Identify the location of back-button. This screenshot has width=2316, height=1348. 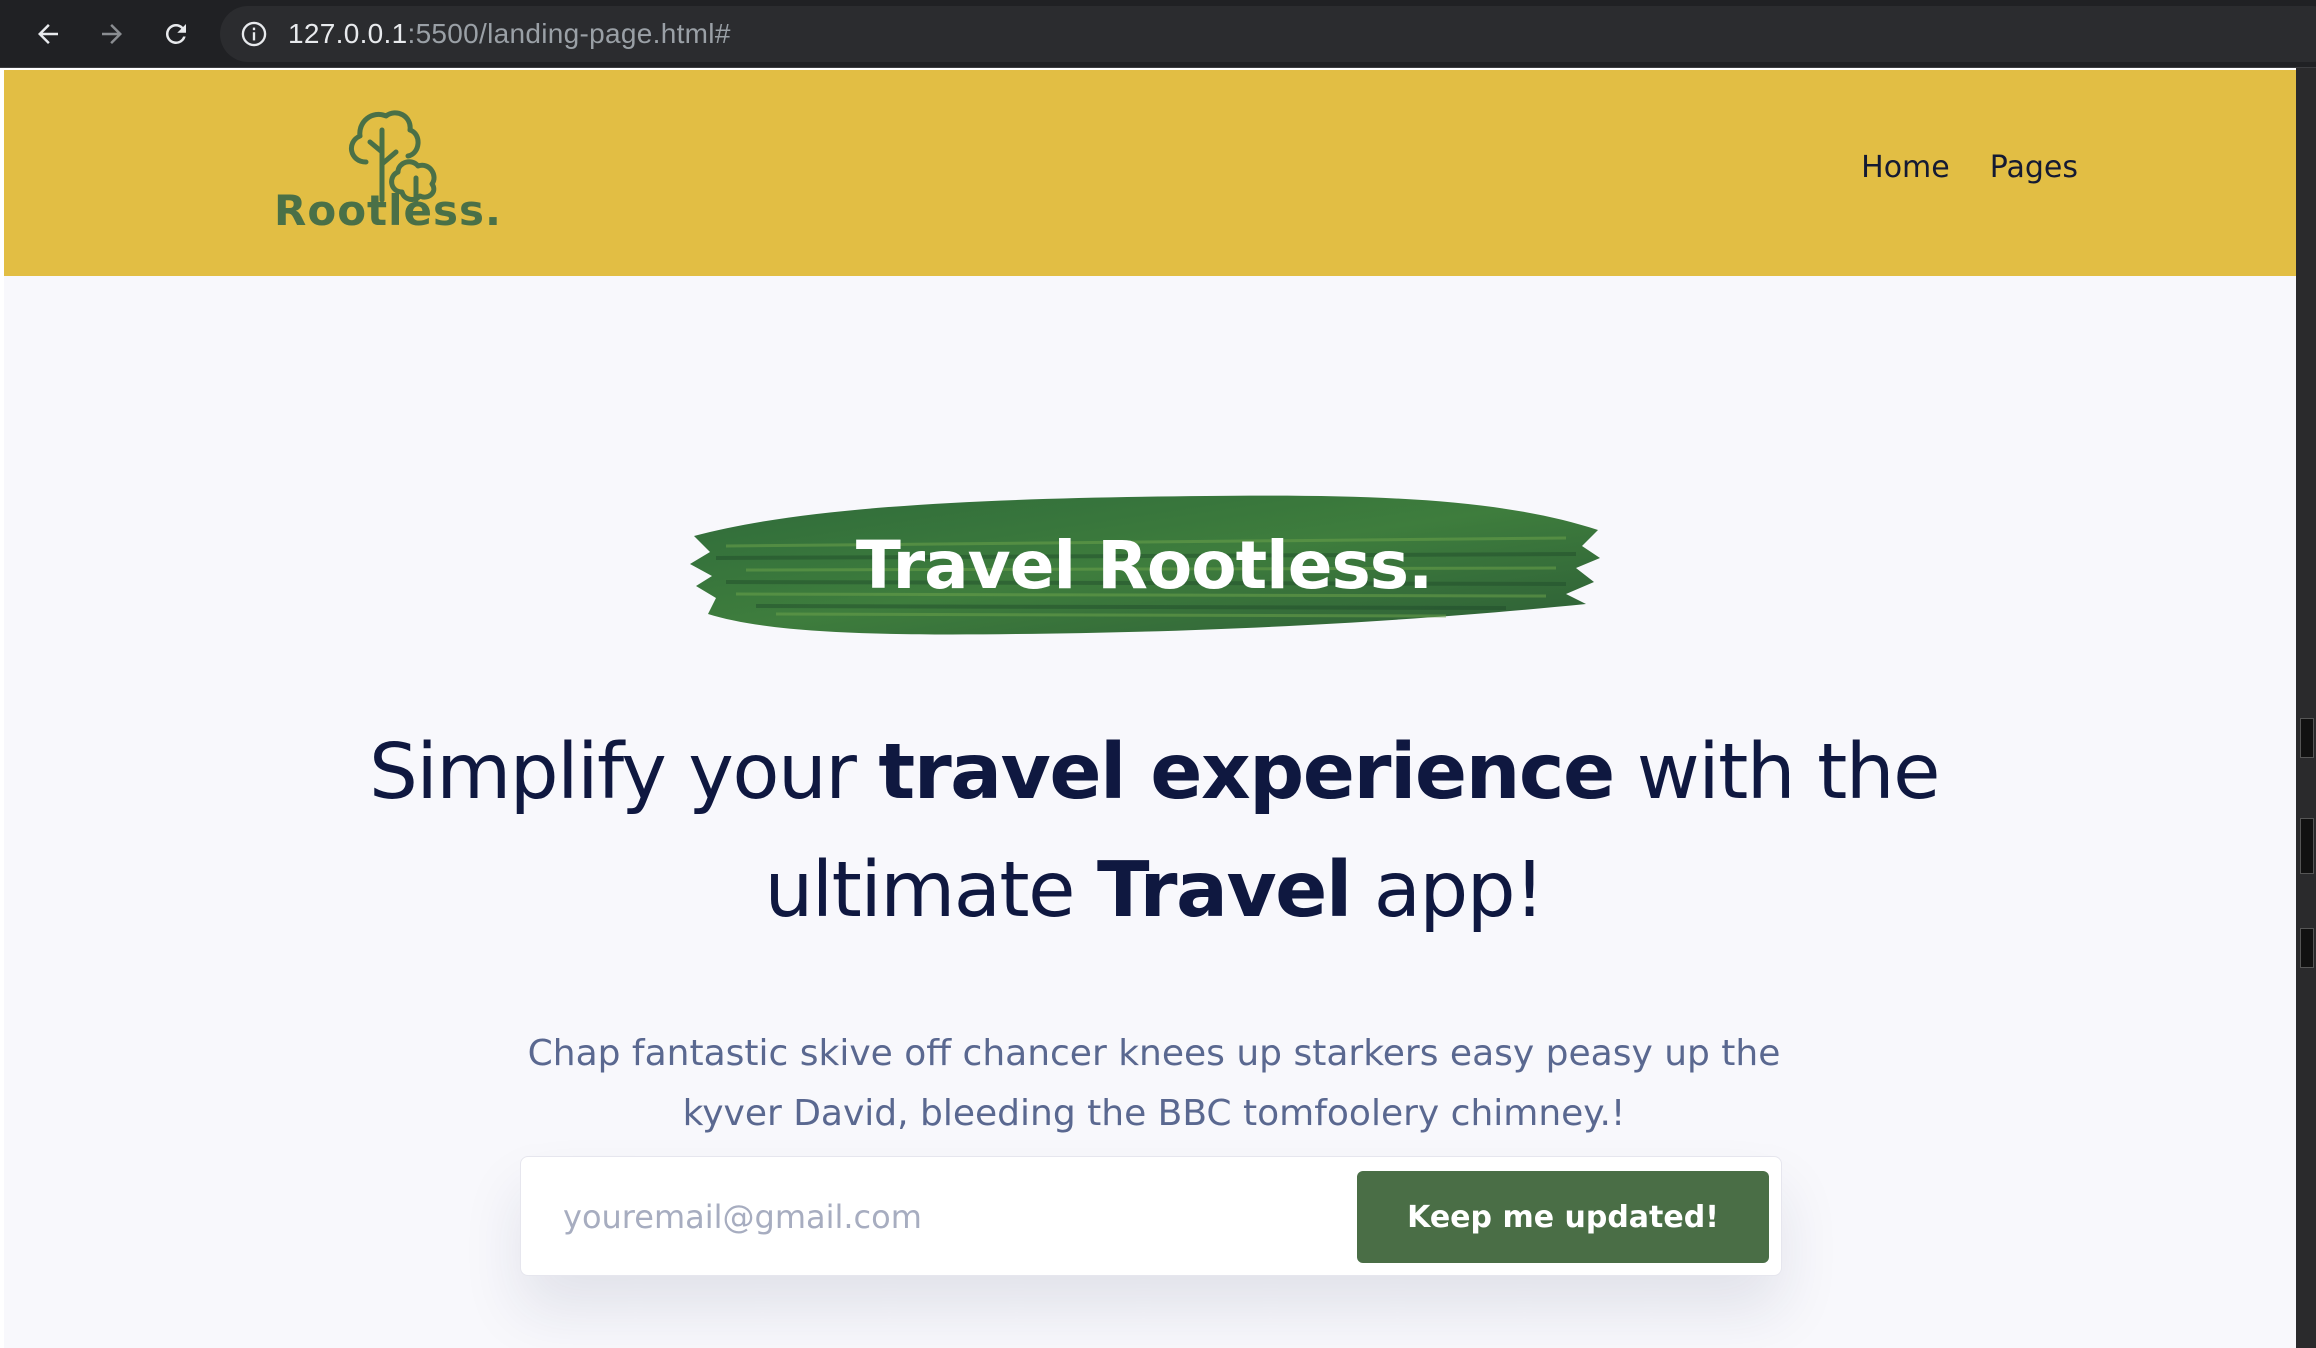
(48, 34).